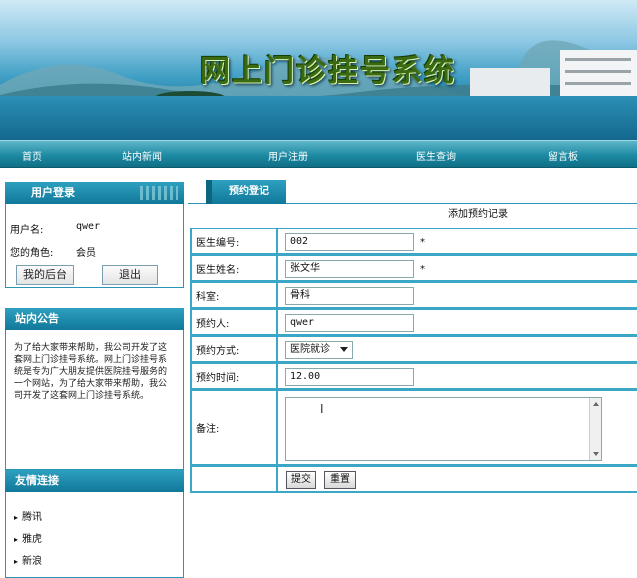 The image size is (637, 578). What do you see at coordinates (249, 192) in the screenshot?
I see `tab-appointment: 预约登记` at bounding box center [249, 192].